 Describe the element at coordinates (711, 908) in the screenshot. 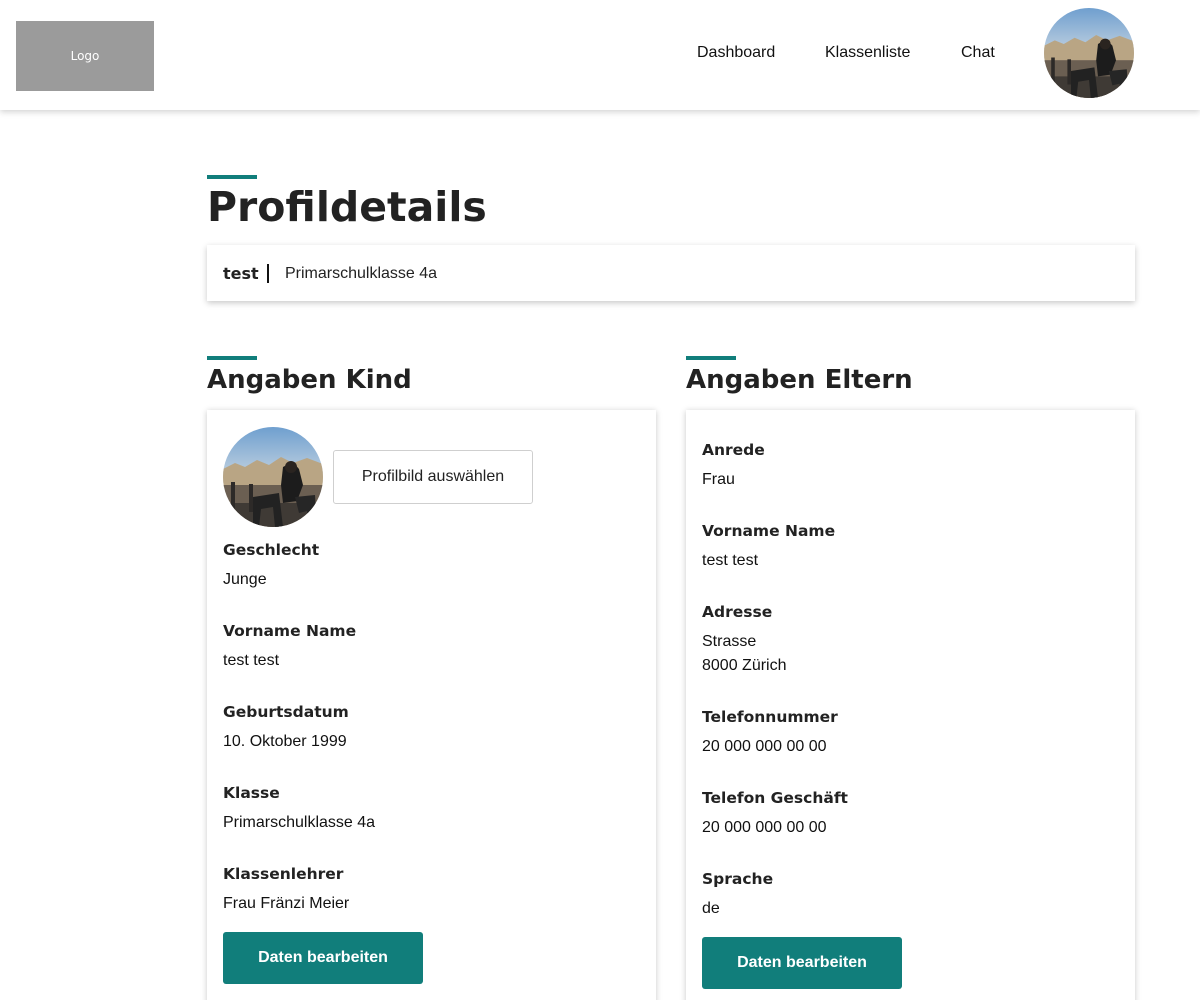

I see `field-value-sprache: de` at that location.